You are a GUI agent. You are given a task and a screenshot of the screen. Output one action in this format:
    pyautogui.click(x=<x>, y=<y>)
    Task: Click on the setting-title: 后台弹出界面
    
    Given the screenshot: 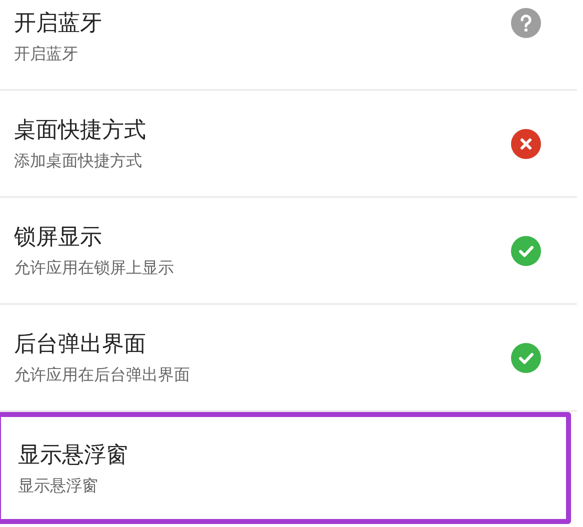 What is the action you would take?
    pyautogui.click(x=80, y=345)
    